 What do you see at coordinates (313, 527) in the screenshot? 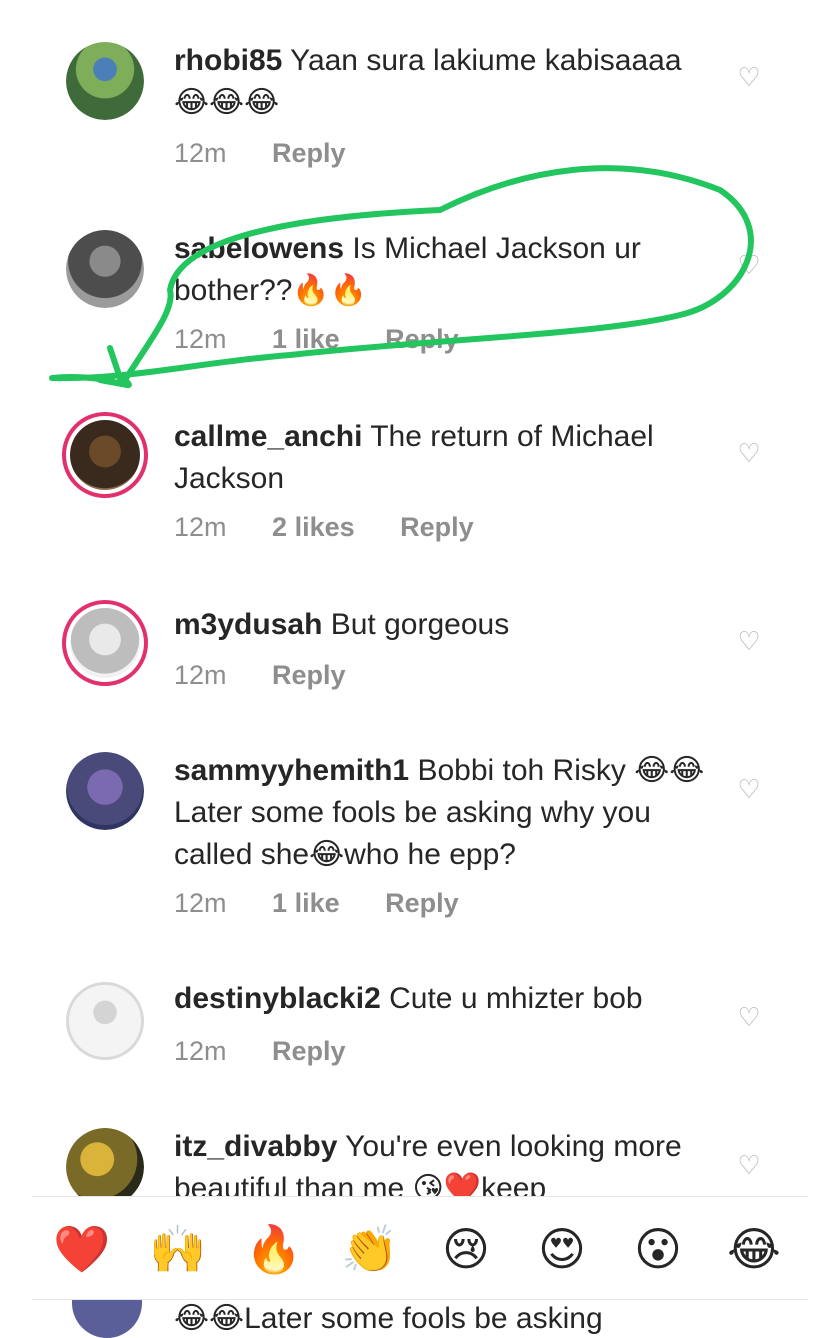
I see `comment-likes: 2 likes` at bounding box center [313, 527].